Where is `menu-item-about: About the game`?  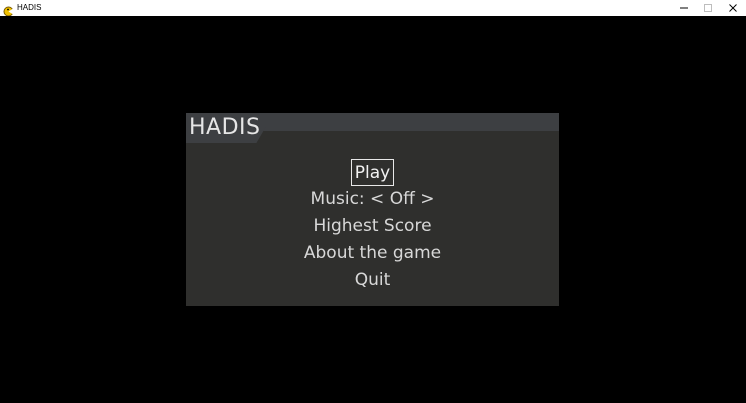 menu-item-about: About the game is located at coordinates (372, 253).